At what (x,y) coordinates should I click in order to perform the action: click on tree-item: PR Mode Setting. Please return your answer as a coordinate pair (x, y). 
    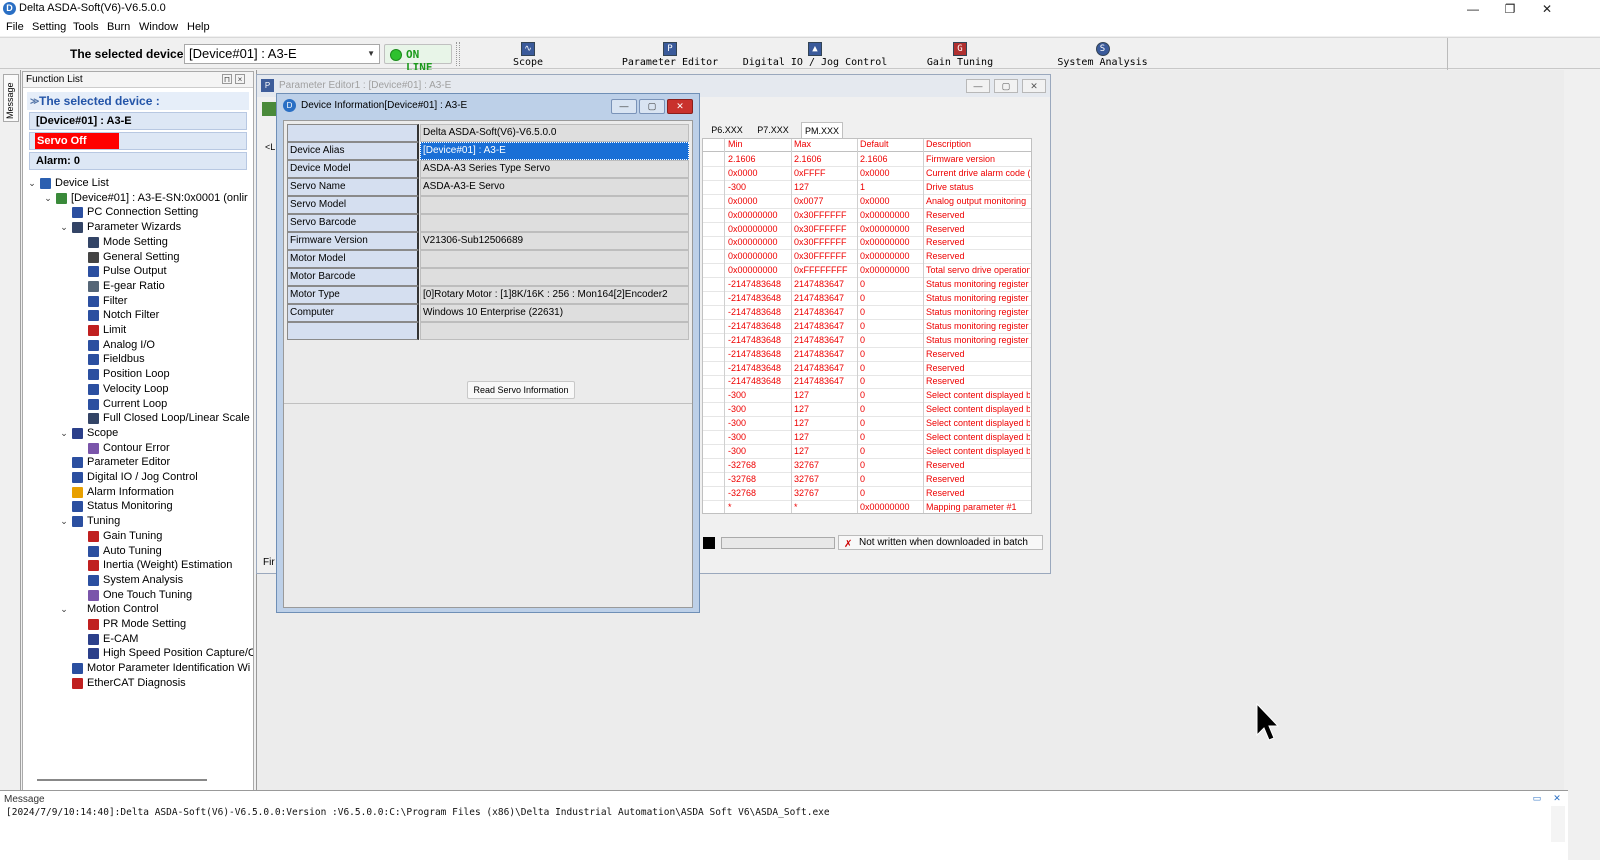
    Looking at the image, I should click on (138, 624).